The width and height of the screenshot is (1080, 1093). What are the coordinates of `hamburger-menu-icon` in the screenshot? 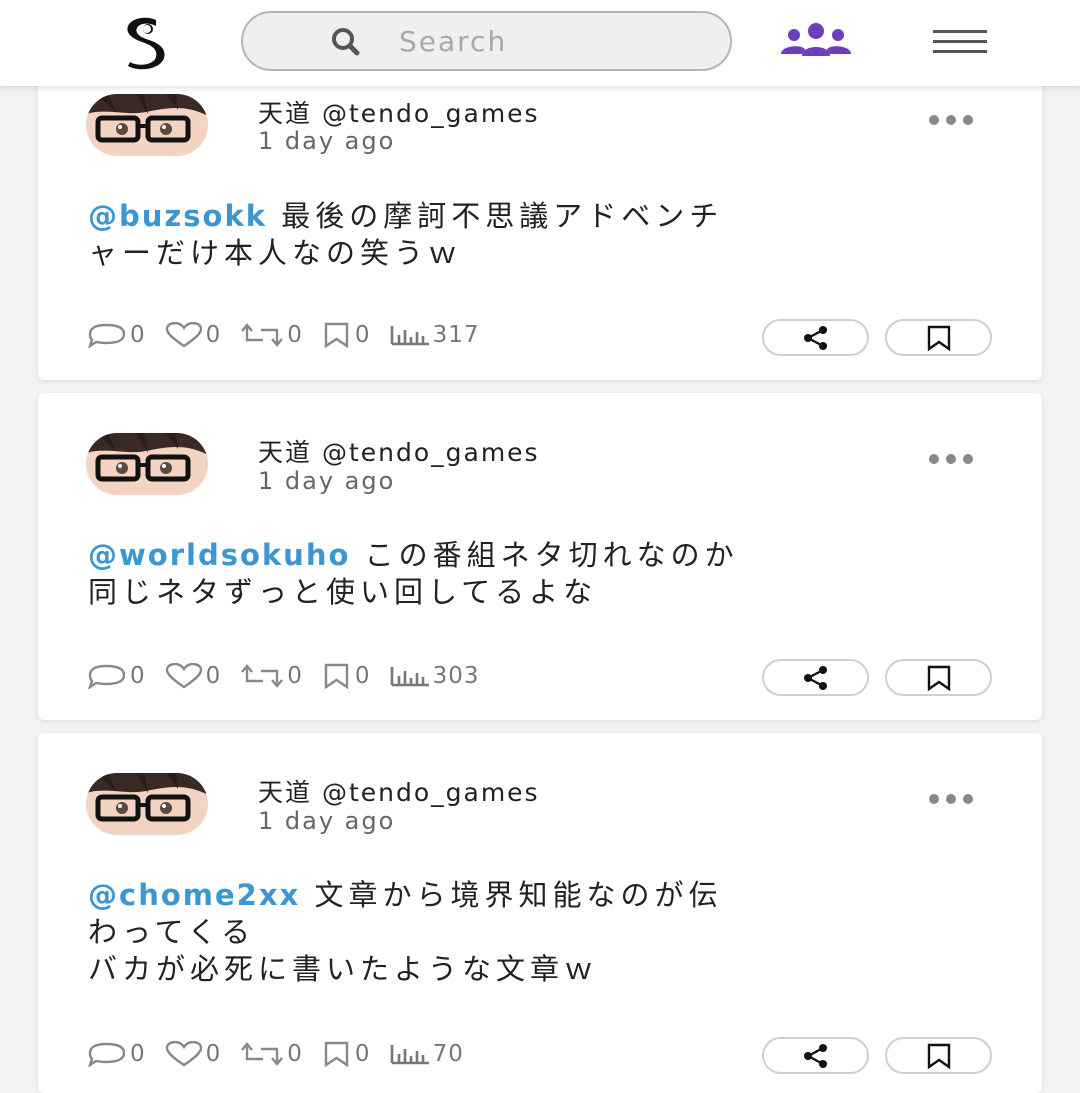 It's located at (960, 42).